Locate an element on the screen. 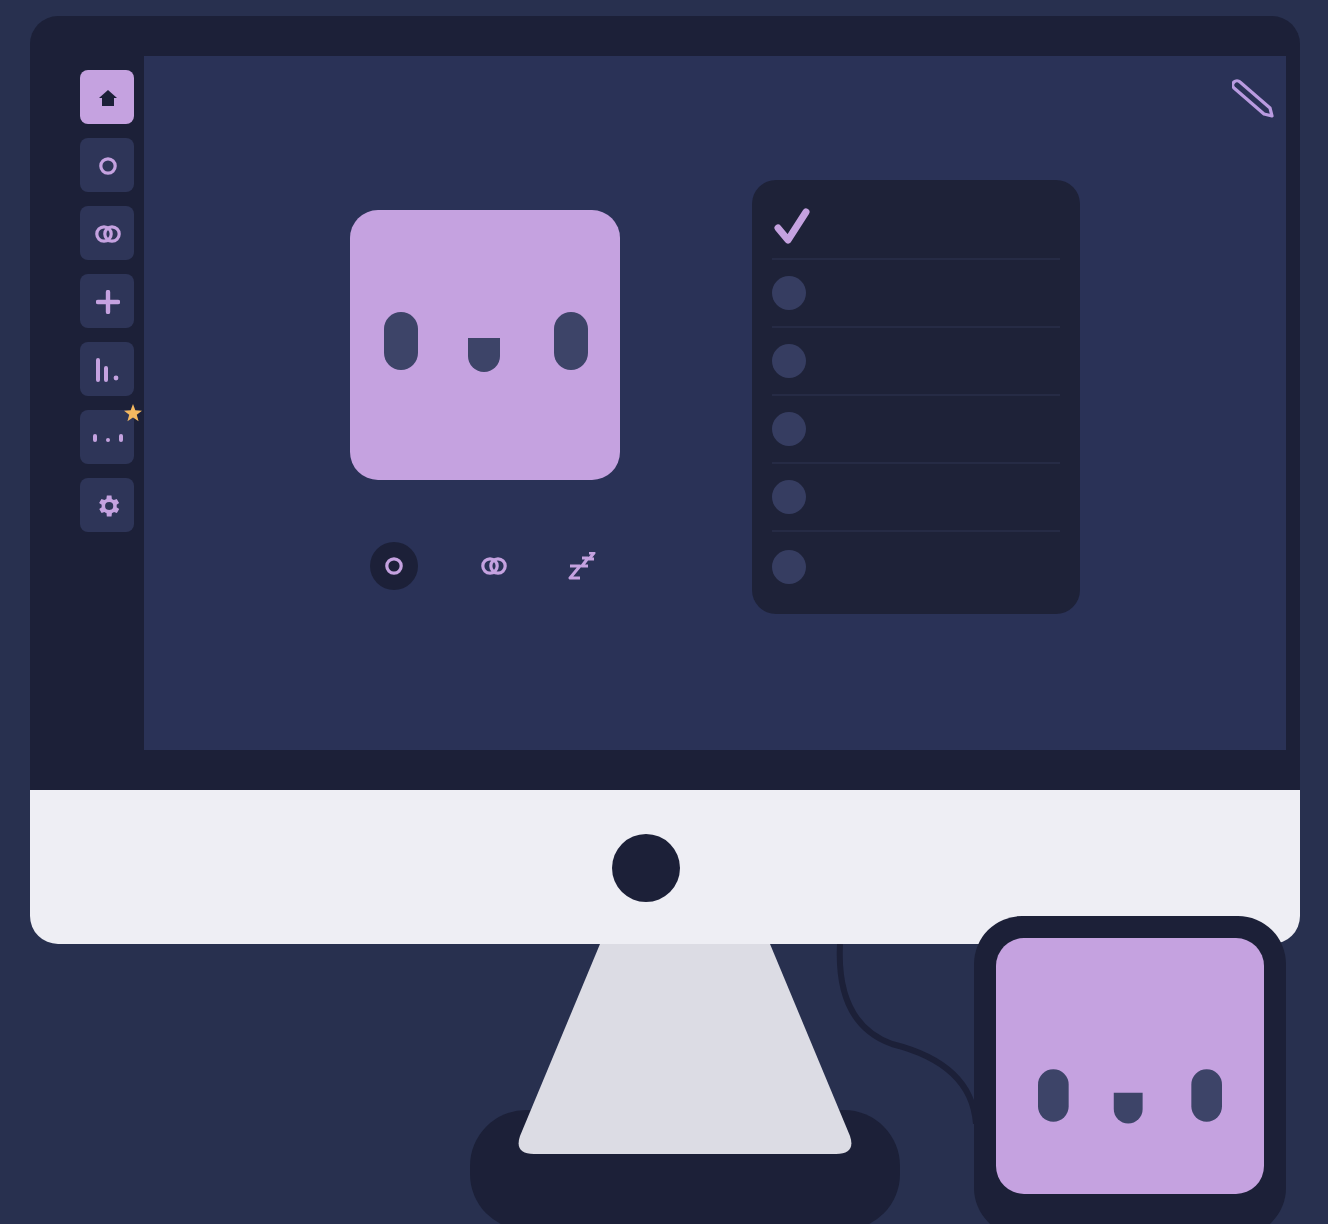 This screenshot has width=1328, height=1224. sleep-icon is located at coordinates (582, 566).